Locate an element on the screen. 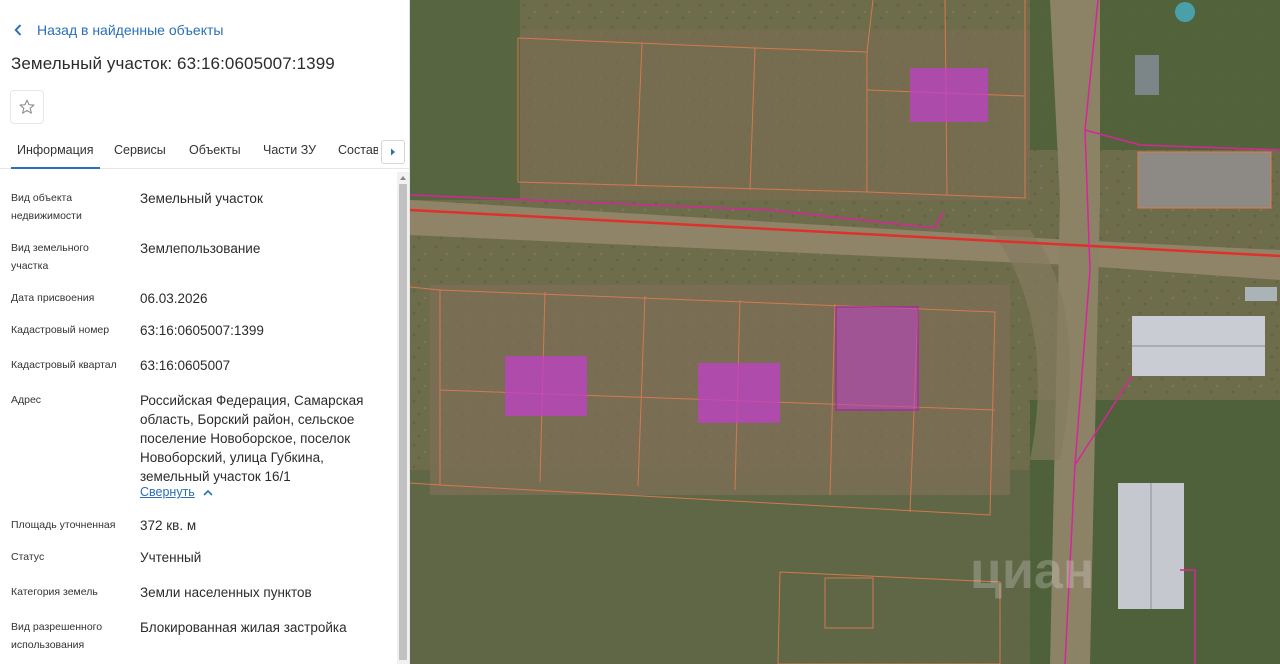 The width and height of the screenshot is (1280, 664). info-label: Статус is located at coordinates (28, 557).